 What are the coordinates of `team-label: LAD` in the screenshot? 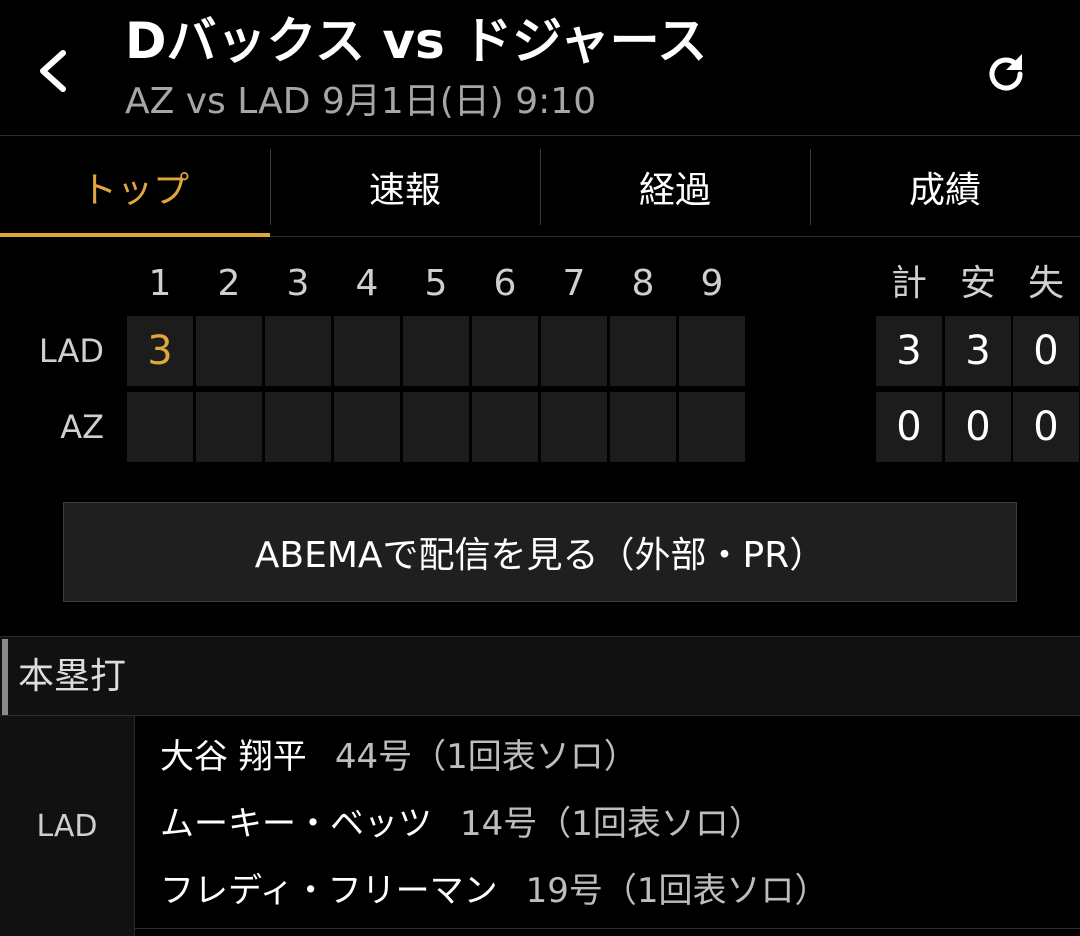 It's located at (71, 351).